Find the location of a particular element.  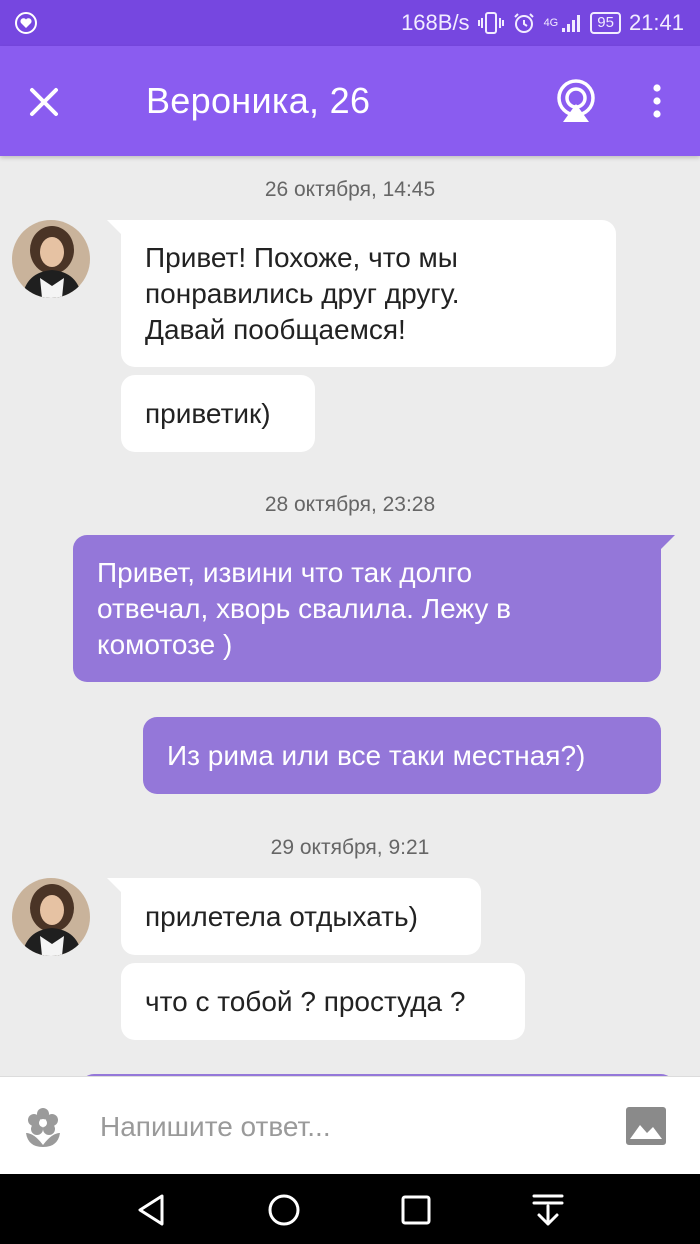

app-bar: Вероника, 26 is located at coordinates (350, 101).